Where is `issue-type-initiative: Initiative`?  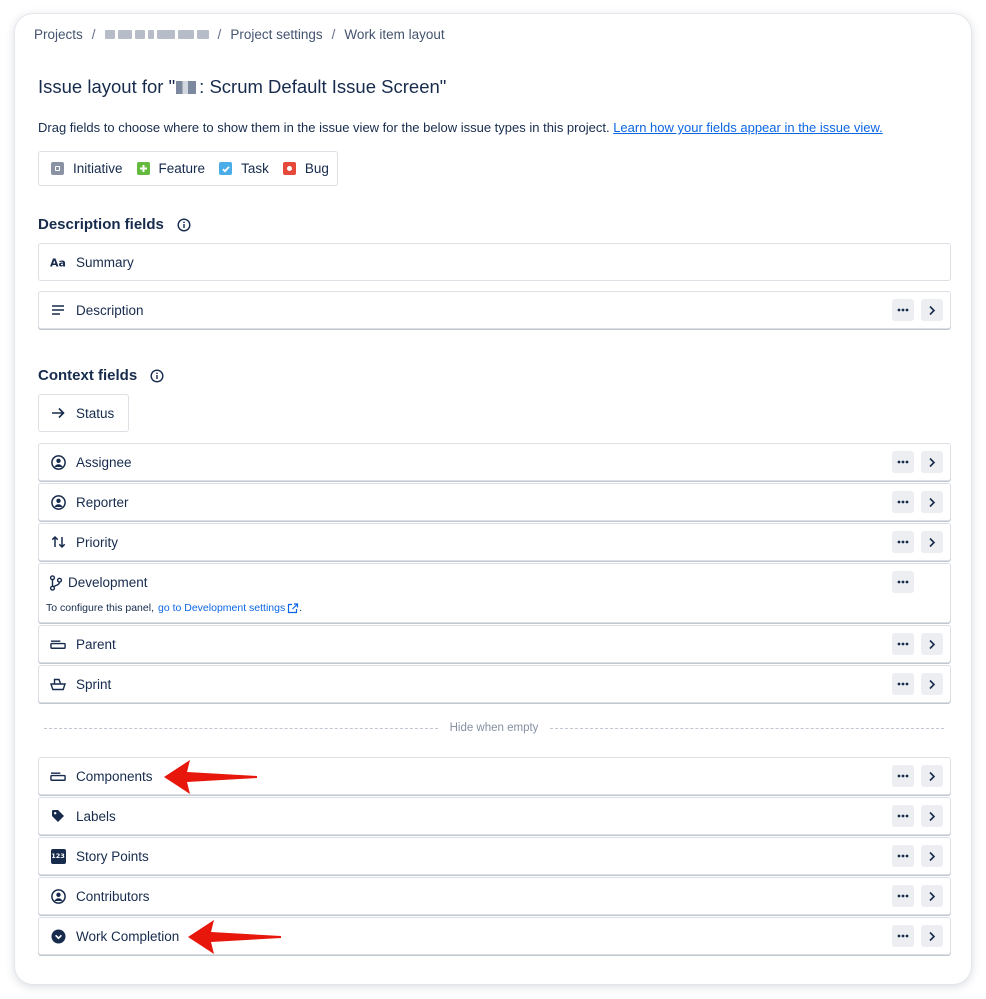
issue-type-initiative: Initiative is located at coordinates (87, 168).